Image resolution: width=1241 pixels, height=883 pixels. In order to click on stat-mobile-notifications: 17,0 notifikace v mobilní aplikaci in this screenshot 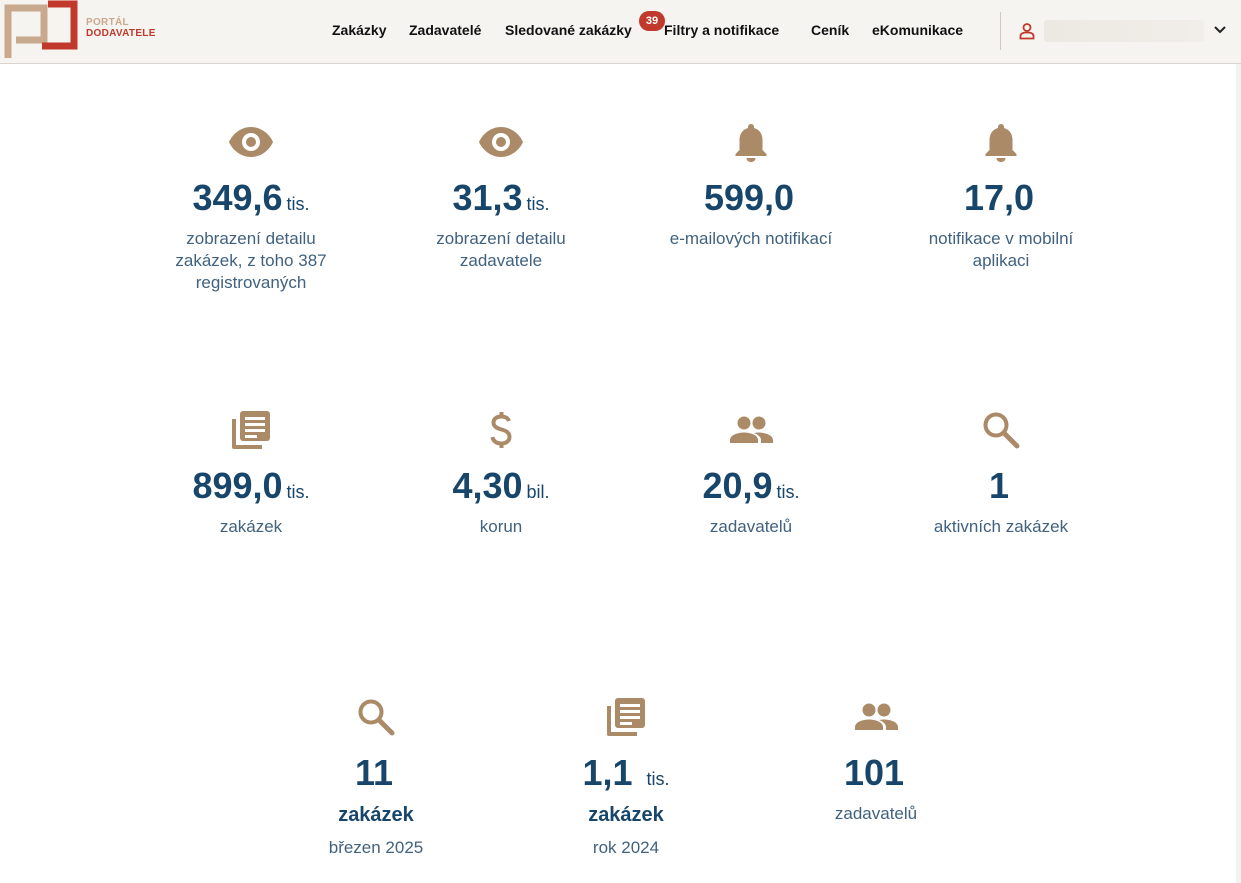, I will do `click(1001, 197)`.